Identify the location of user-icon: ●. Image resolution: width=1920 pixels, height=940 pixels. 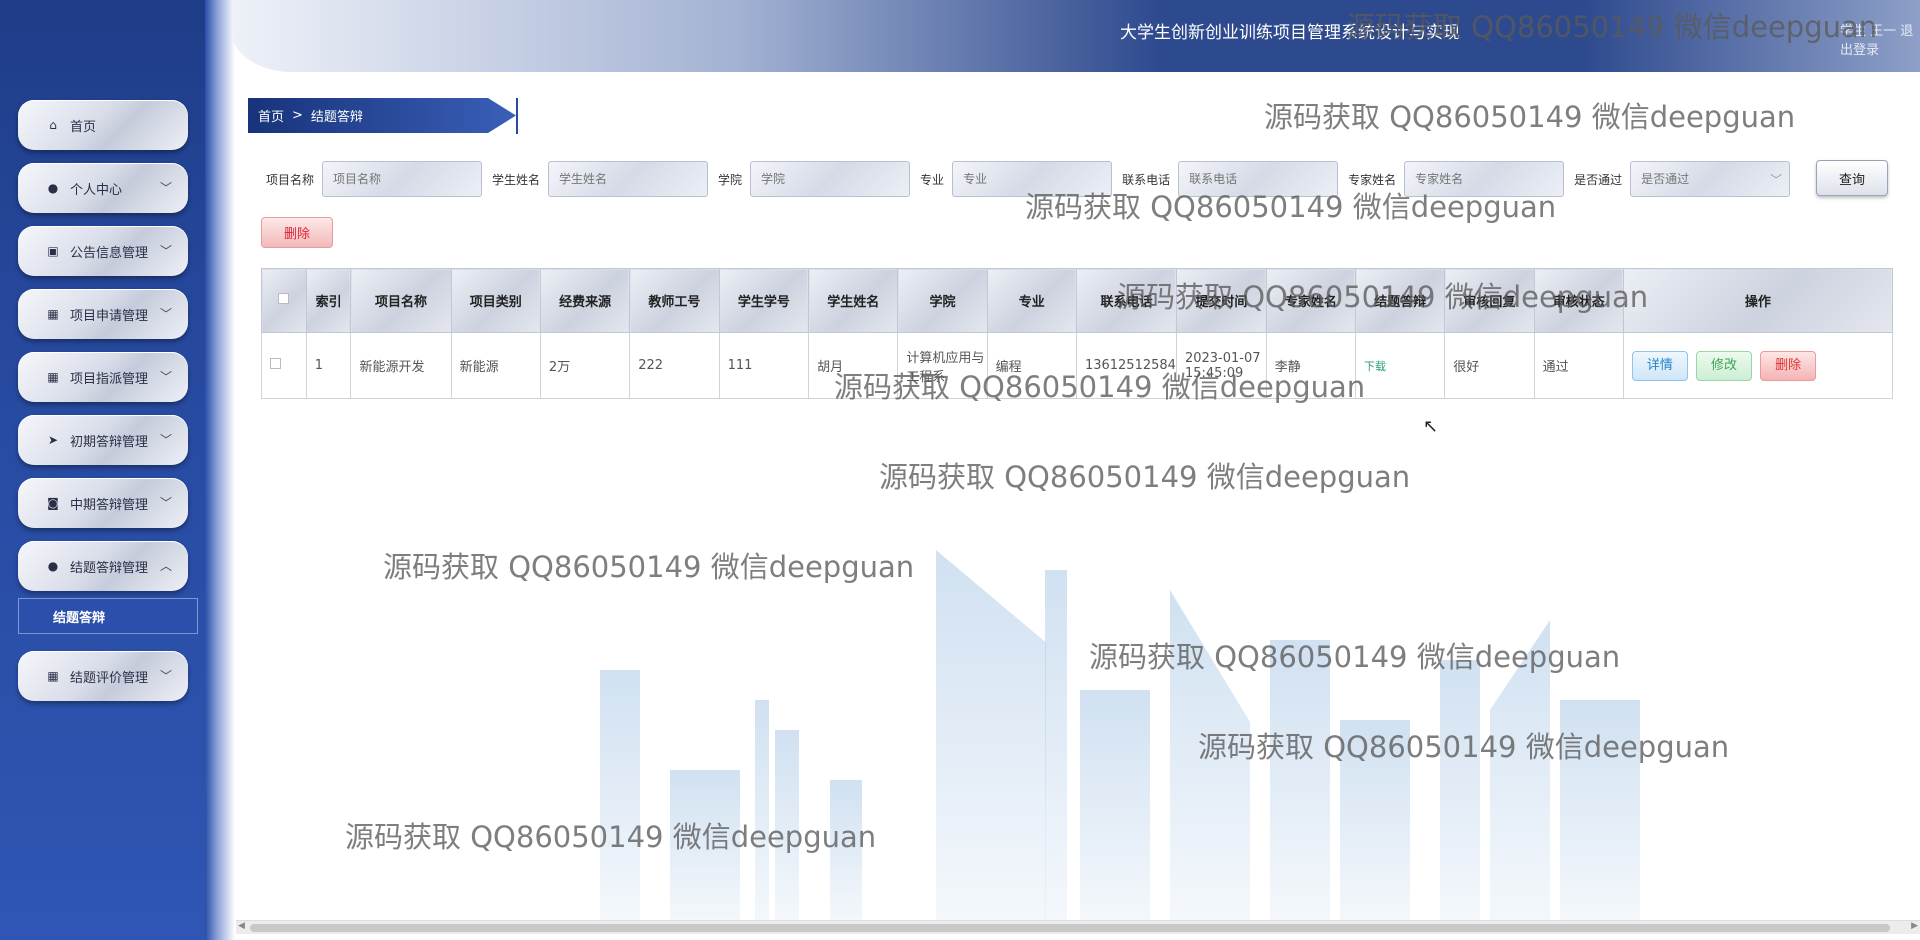
(53, 188).